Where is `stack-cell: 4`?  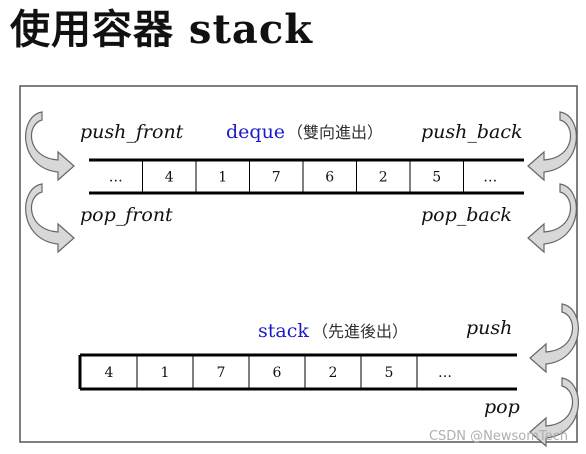 stack-cell: 4 is located at coordinates (109, 373).